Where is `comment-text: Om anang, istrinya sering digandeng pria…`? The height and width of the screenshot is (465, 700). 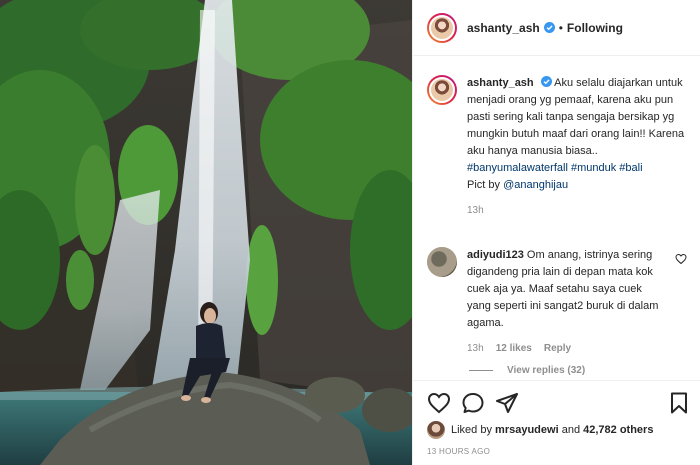 comment-text: Om anang, istrinya sering digandeng pria… is located at coordinates (563, 289).